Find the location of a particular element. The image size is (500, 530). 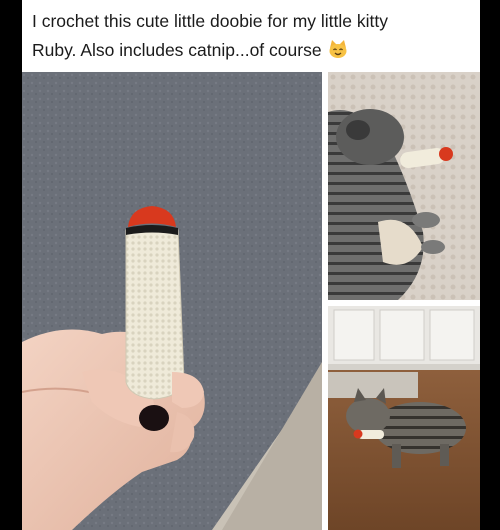

photo-cat-carrying-toy is located at coordinates (404, 418).